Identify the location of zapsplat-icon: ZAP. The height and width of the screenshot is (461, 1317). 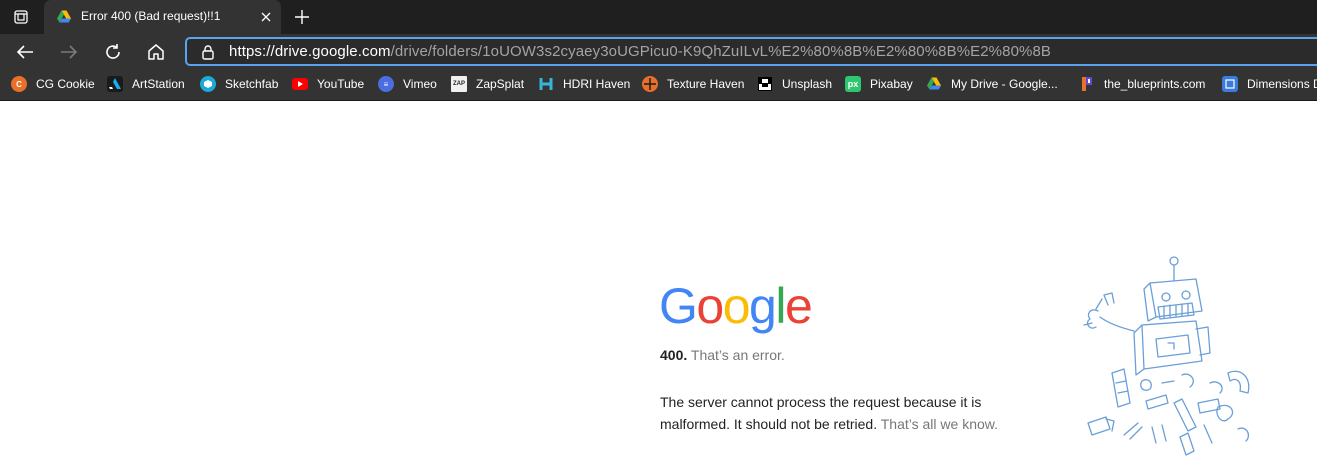
(459, 84).